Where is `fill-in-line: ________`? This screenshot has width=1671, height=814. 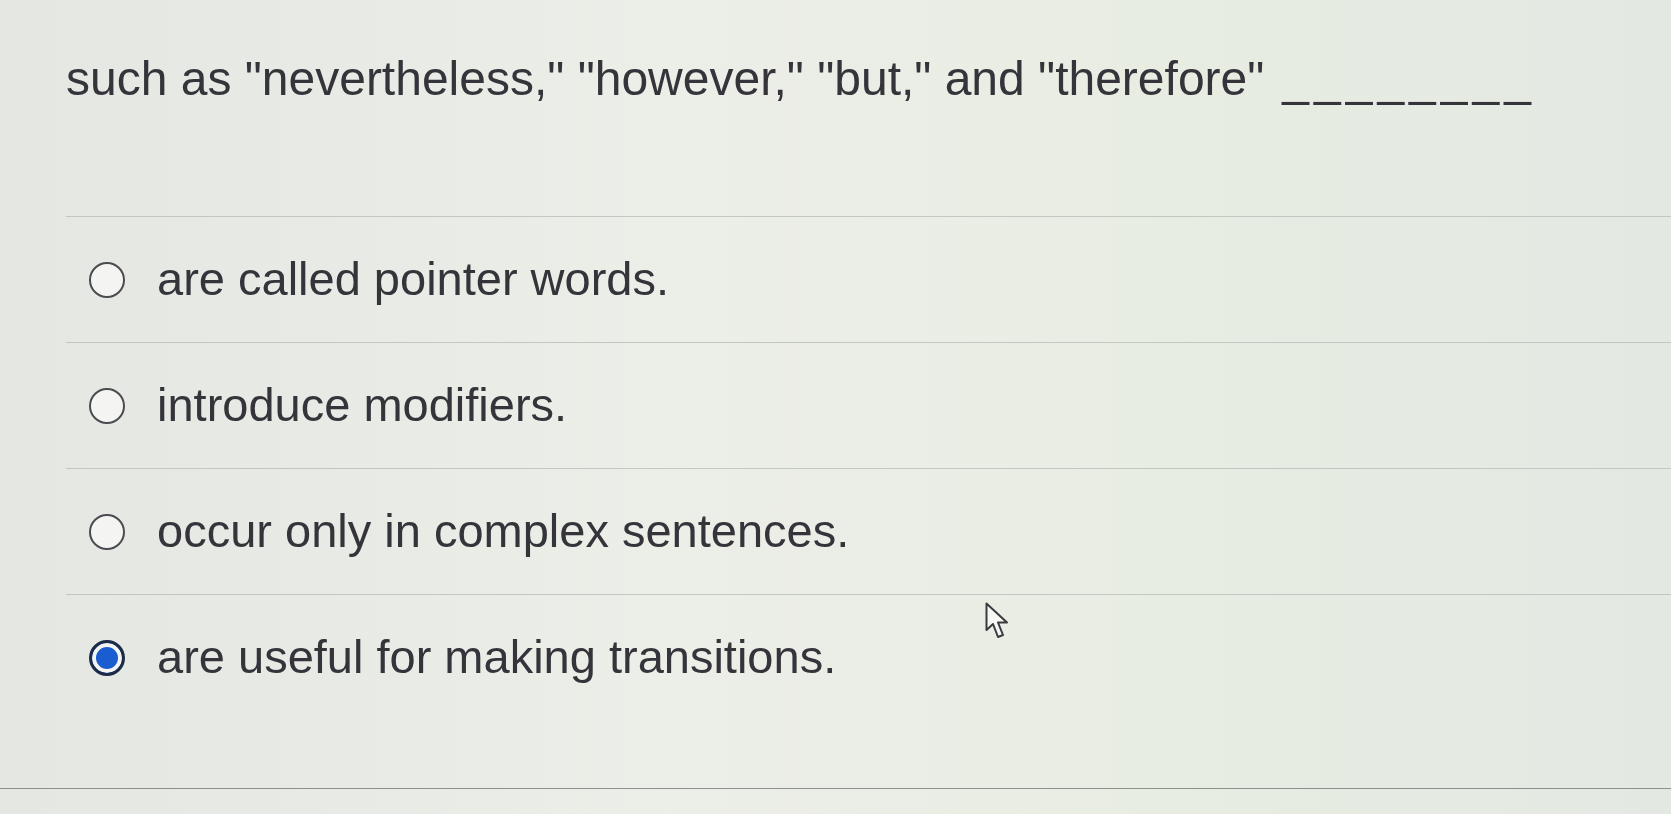 fill-in-line: ________ is located at coordinates (1409, 78).